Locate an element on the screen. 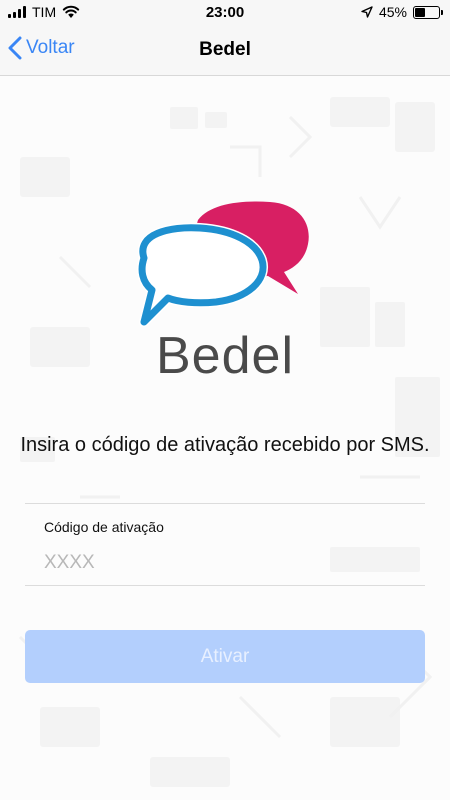  status-bar: TIM 23:00 45% is located at coordinates (225, 13).